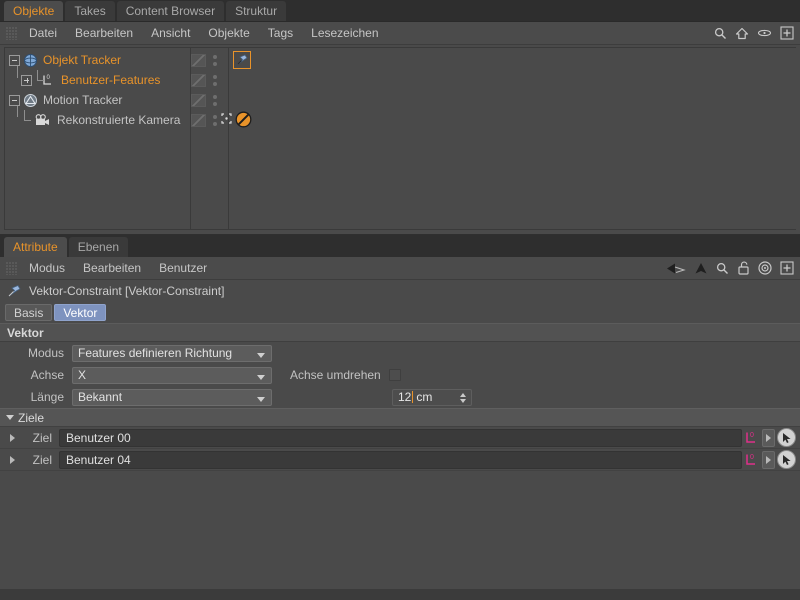  What do you see at coordinates (30, 60) in the screenshot?
I see `object-tracker-icon` at bounding box center [30, 60].